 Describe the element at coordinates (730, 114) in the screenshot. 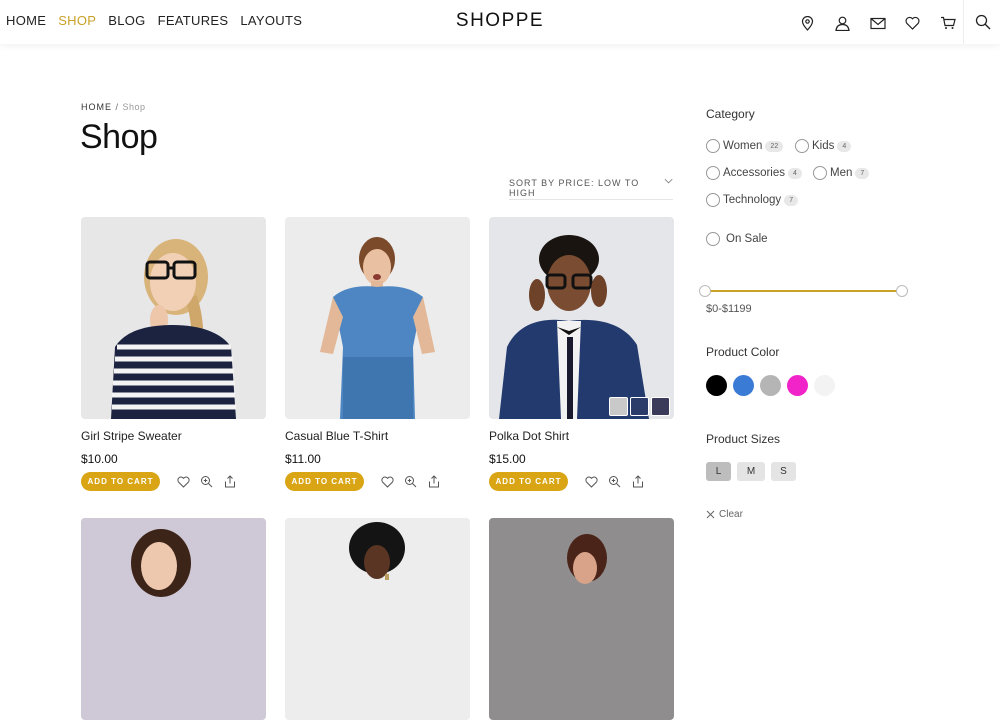

I see `category-heading: Category` at that location.